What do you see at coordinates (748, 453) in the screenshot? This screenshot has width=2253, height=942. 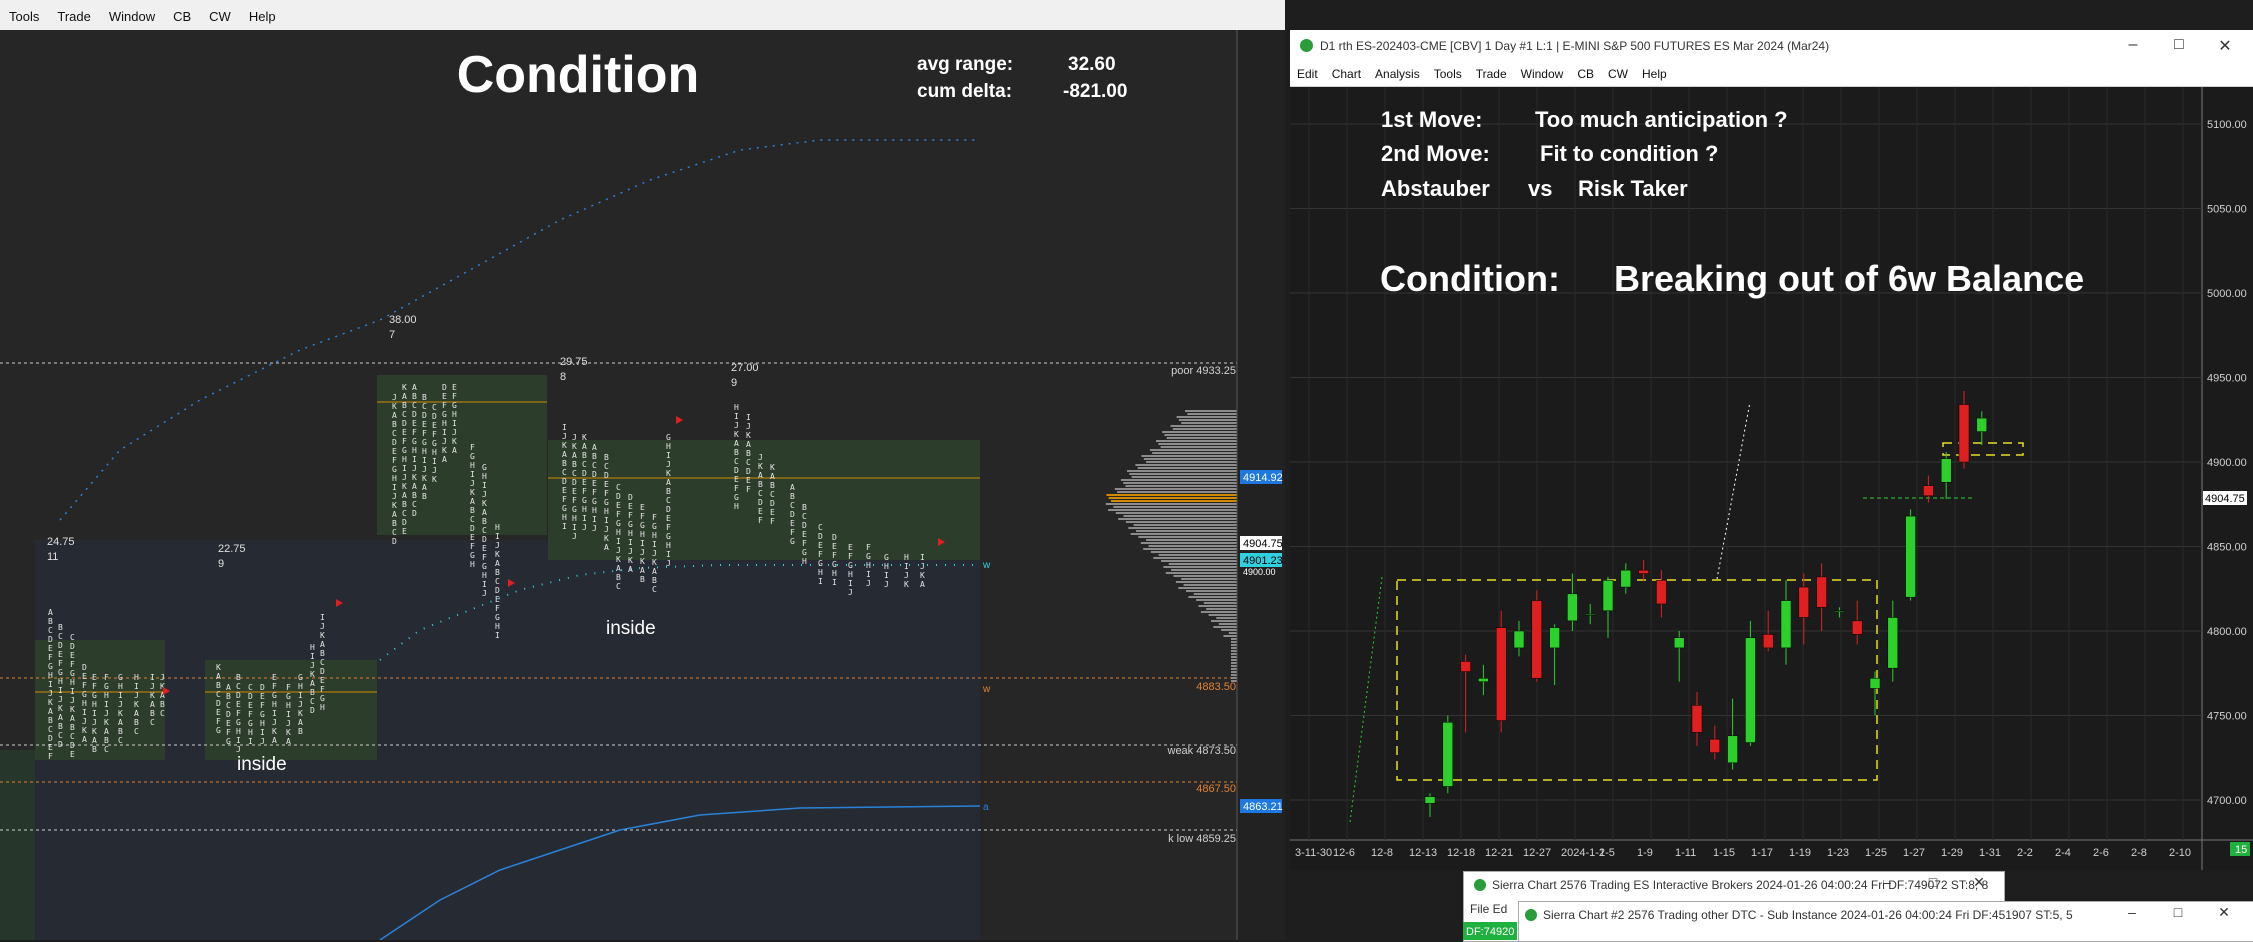 I see `tpo-column: IJKABCDEF` at bounding box center [748, 453].